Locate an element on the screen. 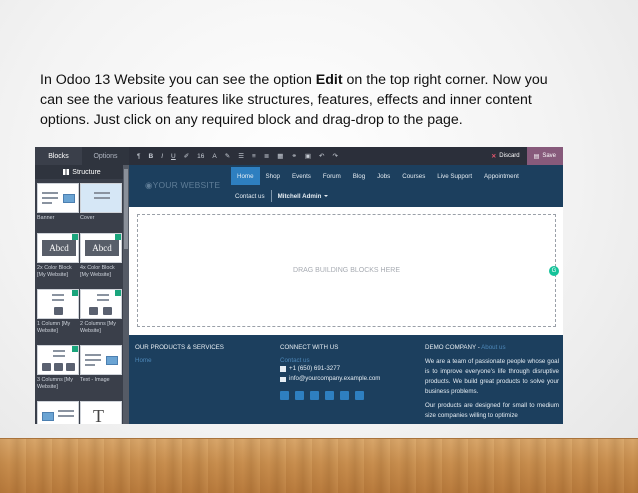 The width and height of the screenshot is (638, 493). block-3-columns: 3 Columns [My Website] is located at coordinates (58, 368).